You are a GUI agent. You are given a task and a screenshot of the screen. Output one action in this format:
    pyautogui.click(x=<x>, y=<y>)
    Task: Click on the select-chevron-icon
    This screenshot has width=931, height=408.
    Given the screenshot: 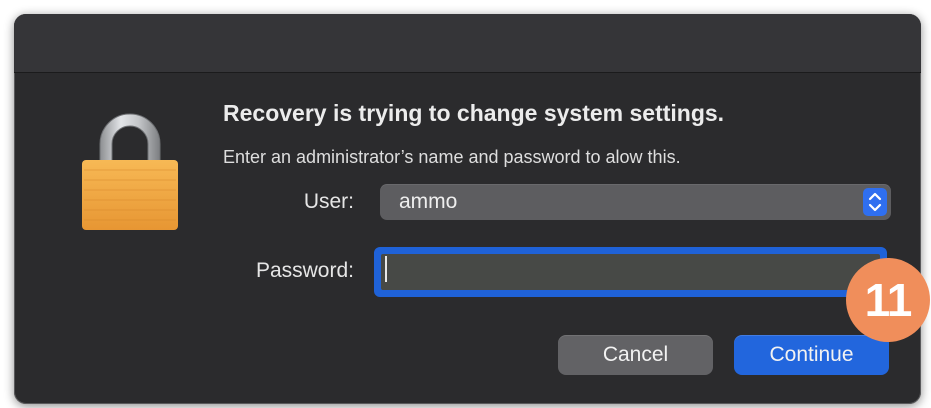 What is the action you would take?
    pyautogui.click(x=875, y=202)
    